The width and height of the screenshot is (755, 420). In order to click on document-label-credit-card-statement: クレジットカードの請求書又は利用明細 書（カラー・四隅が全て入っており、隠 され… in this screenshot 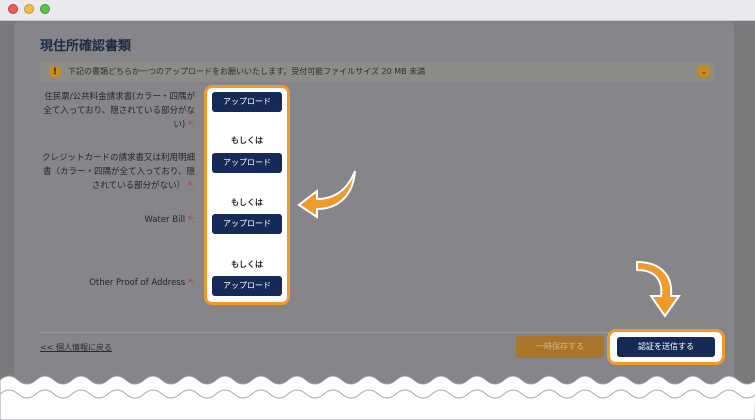, I will do `click(118, 172)`.